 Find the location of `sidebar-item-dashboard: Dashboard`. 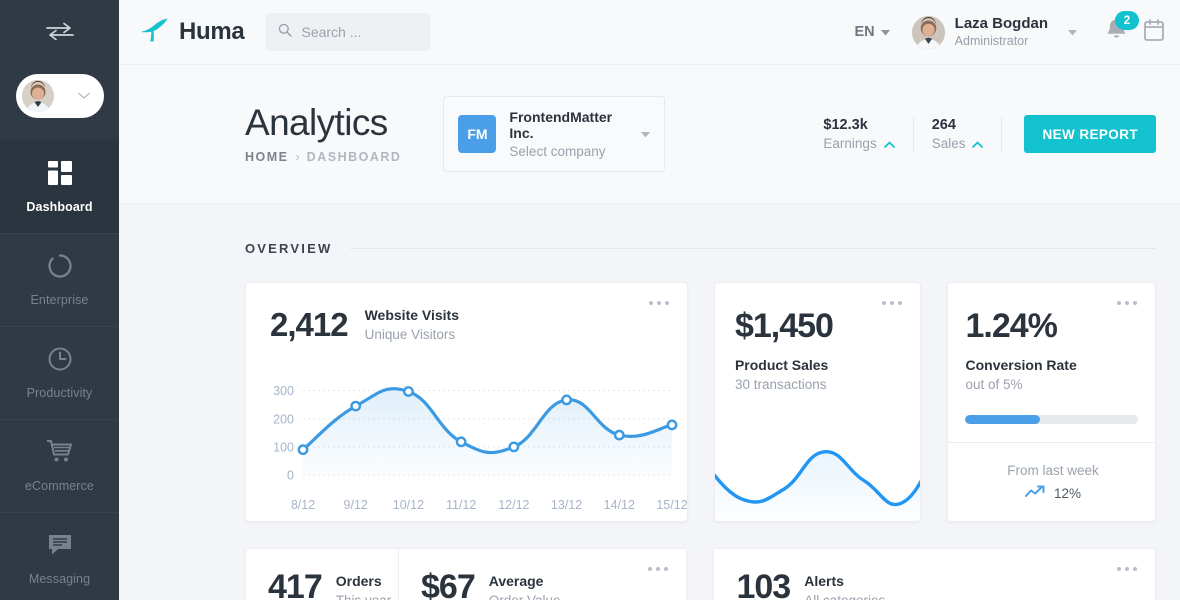

sidebar-item-dashboard: Dashboard is located at coordinates (59, 186).